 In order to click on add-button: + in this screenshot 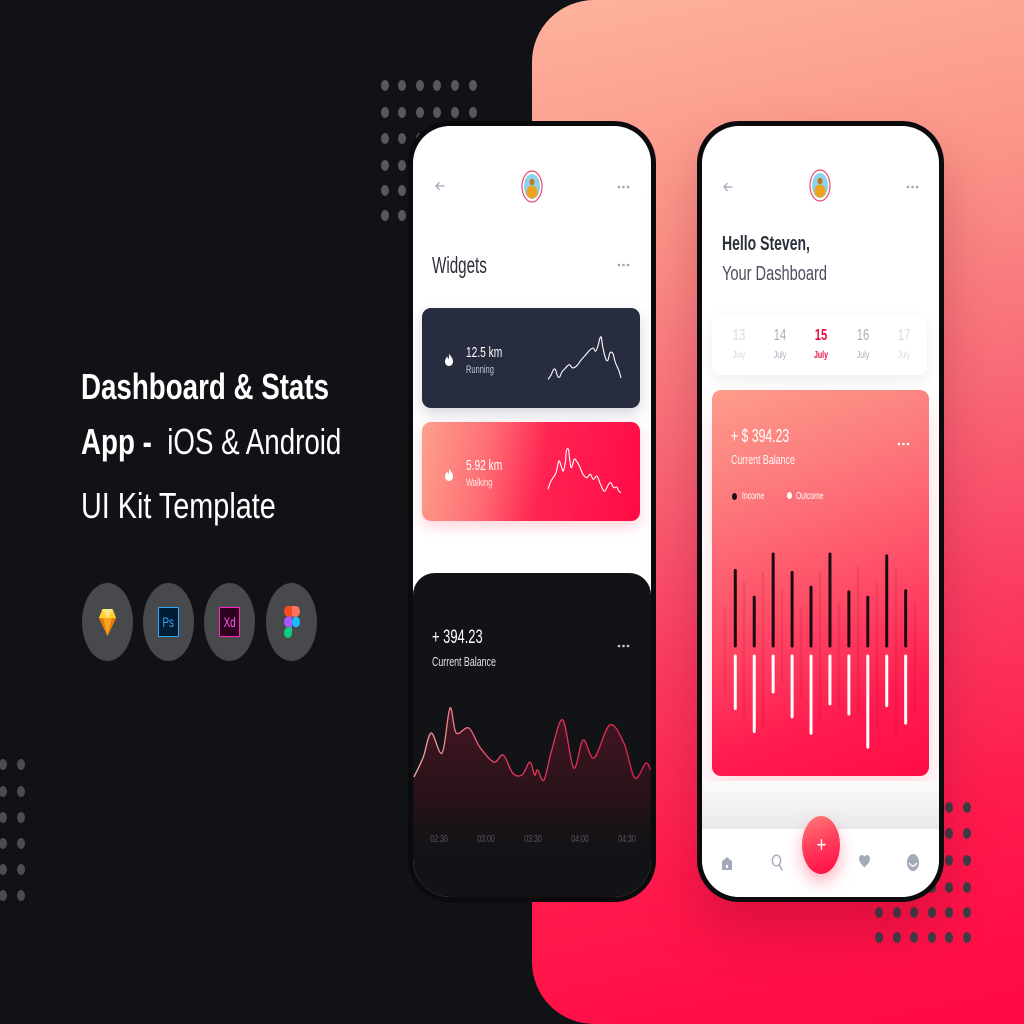, I will do `click(821, 845)`.